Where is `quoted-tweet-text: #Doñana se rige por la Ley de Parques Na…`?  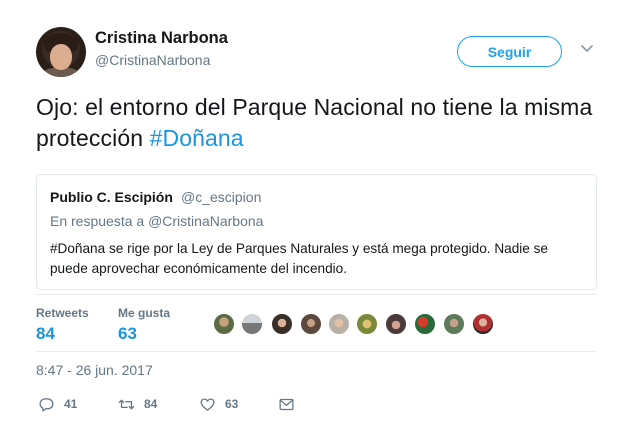
quoted-tweet-text: #Doñana se rige por la Ley de Parques Na… is located at coordinates (299, 258).